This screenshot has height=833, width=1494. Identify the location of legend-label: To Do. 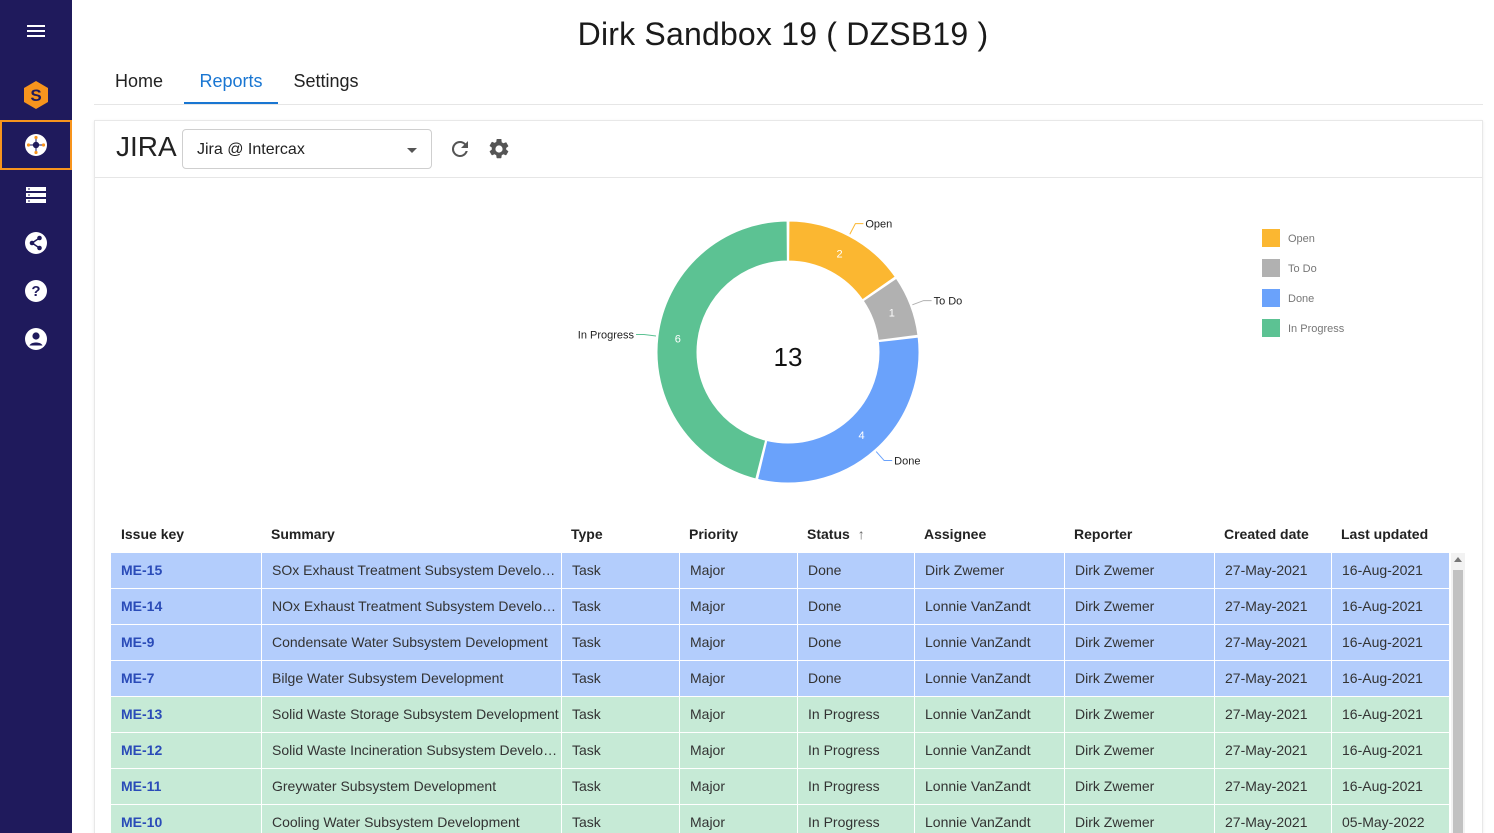
(1302, 269).